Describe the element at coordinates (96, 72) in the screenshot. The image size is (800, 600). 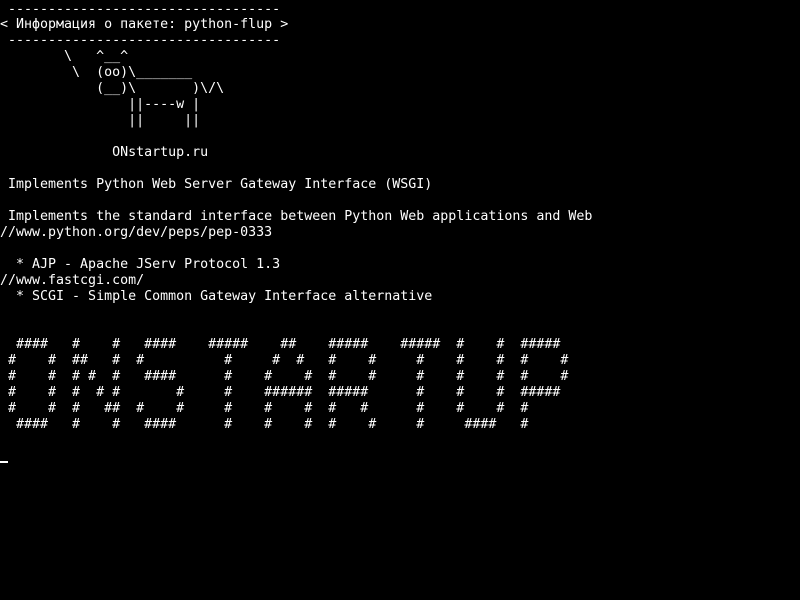
I see `cow-art-line: \ (oo)\_______` at that location.